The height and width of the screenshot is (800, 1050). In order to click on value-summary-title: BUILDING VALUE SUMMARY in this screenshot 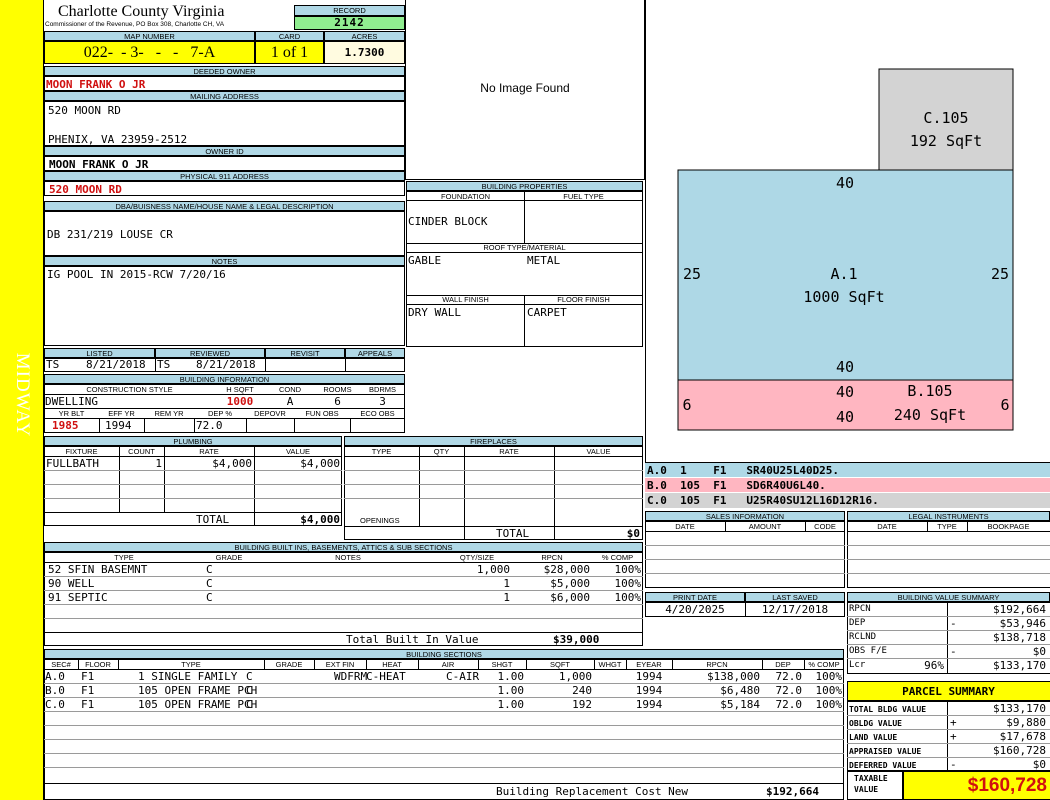, I will do `click(948, 597)`.